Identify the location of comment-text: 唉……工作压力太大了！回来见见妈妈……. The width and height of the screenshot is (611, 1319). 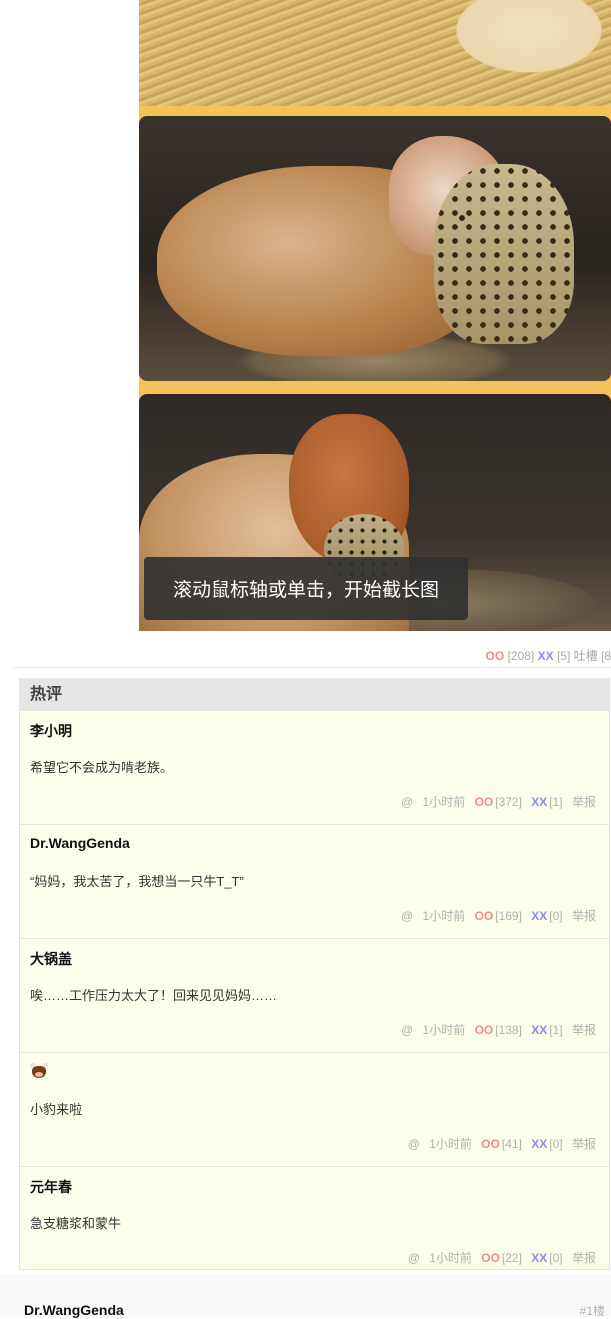
(154, 995).